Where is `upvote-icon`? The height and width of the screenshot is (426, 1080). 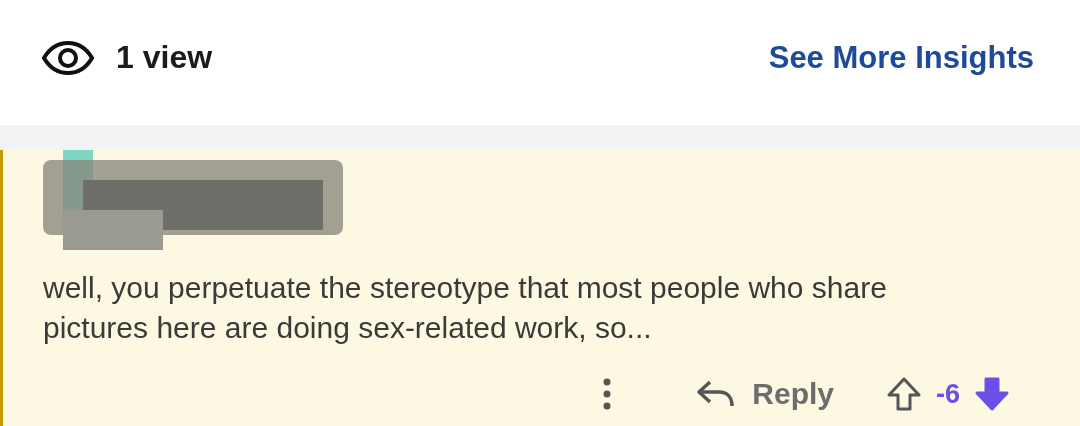
upvote-icon is located at coordinates (904, 394).